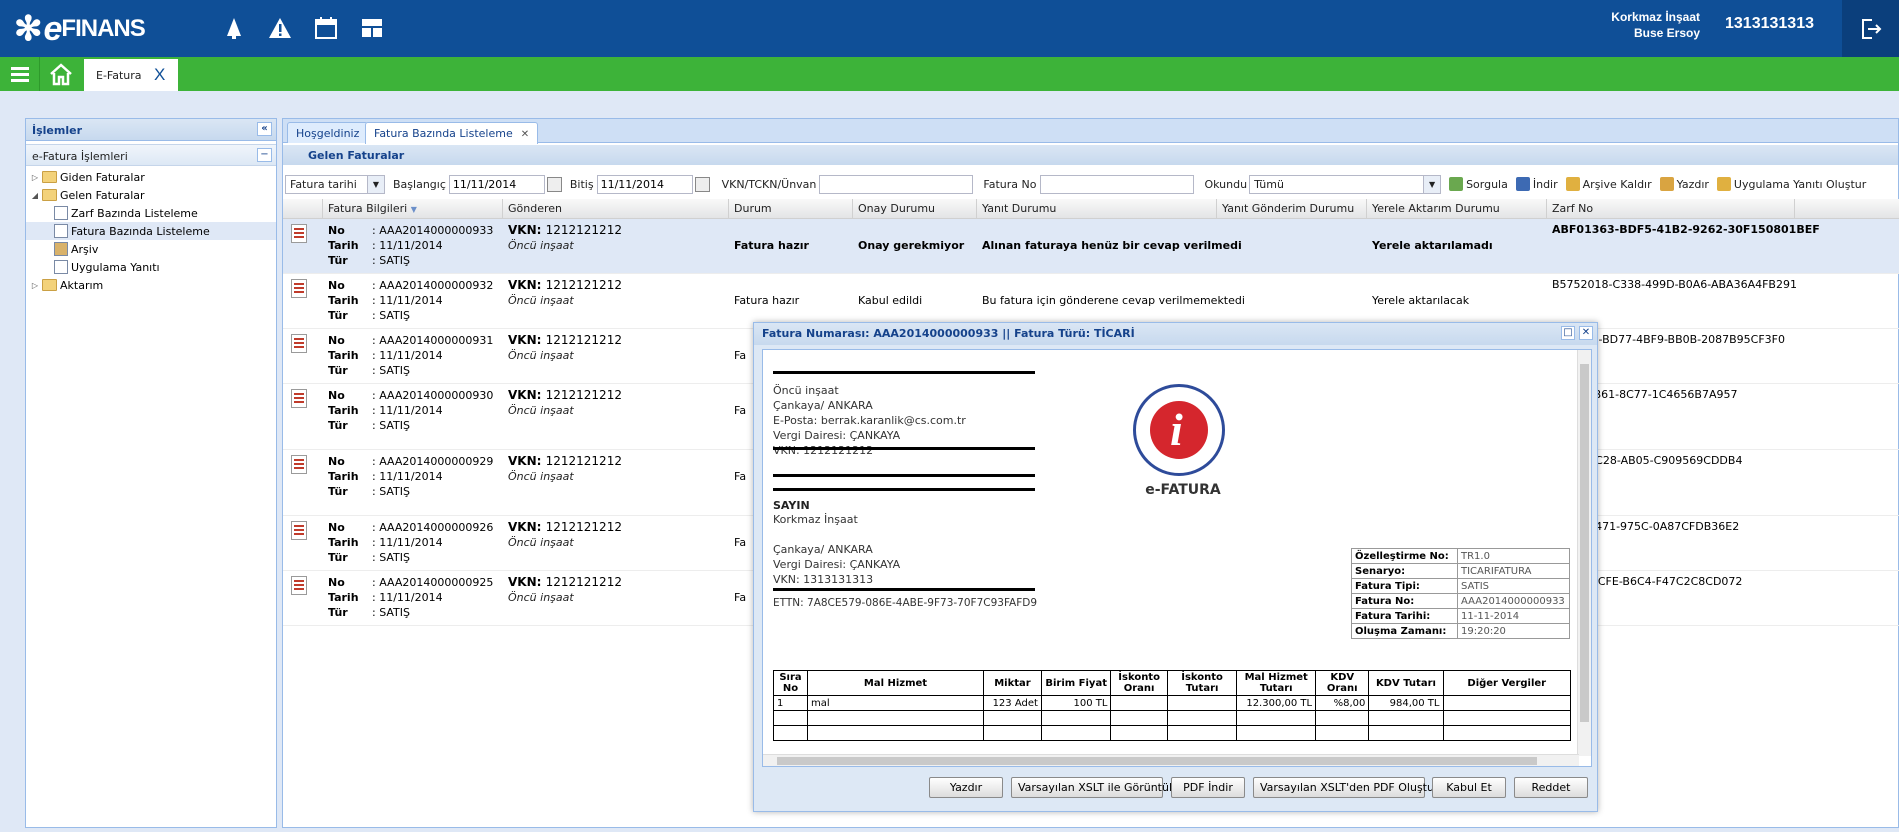  I want to click on button-label: Varsayılan XSLT ile Görüntüle, so click(1098, 787).